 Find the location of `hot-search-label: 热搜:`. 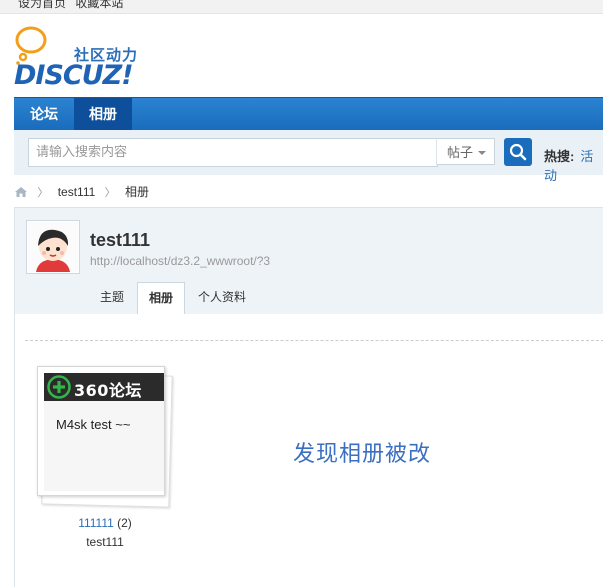

hot-search-label: 热搜: is located at coordinates (559, 156).